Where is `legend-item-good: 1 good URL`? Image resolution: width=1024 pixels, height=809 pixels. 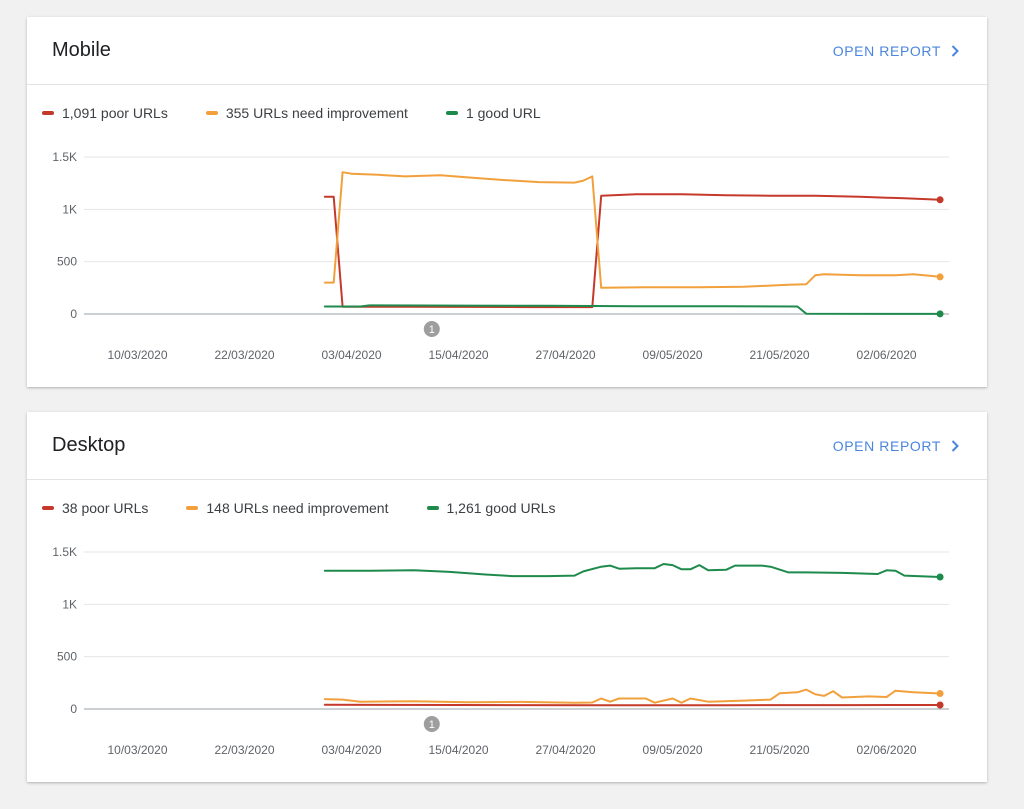 legend-item-good: 1 good URL is located at coordinates (493, 113).